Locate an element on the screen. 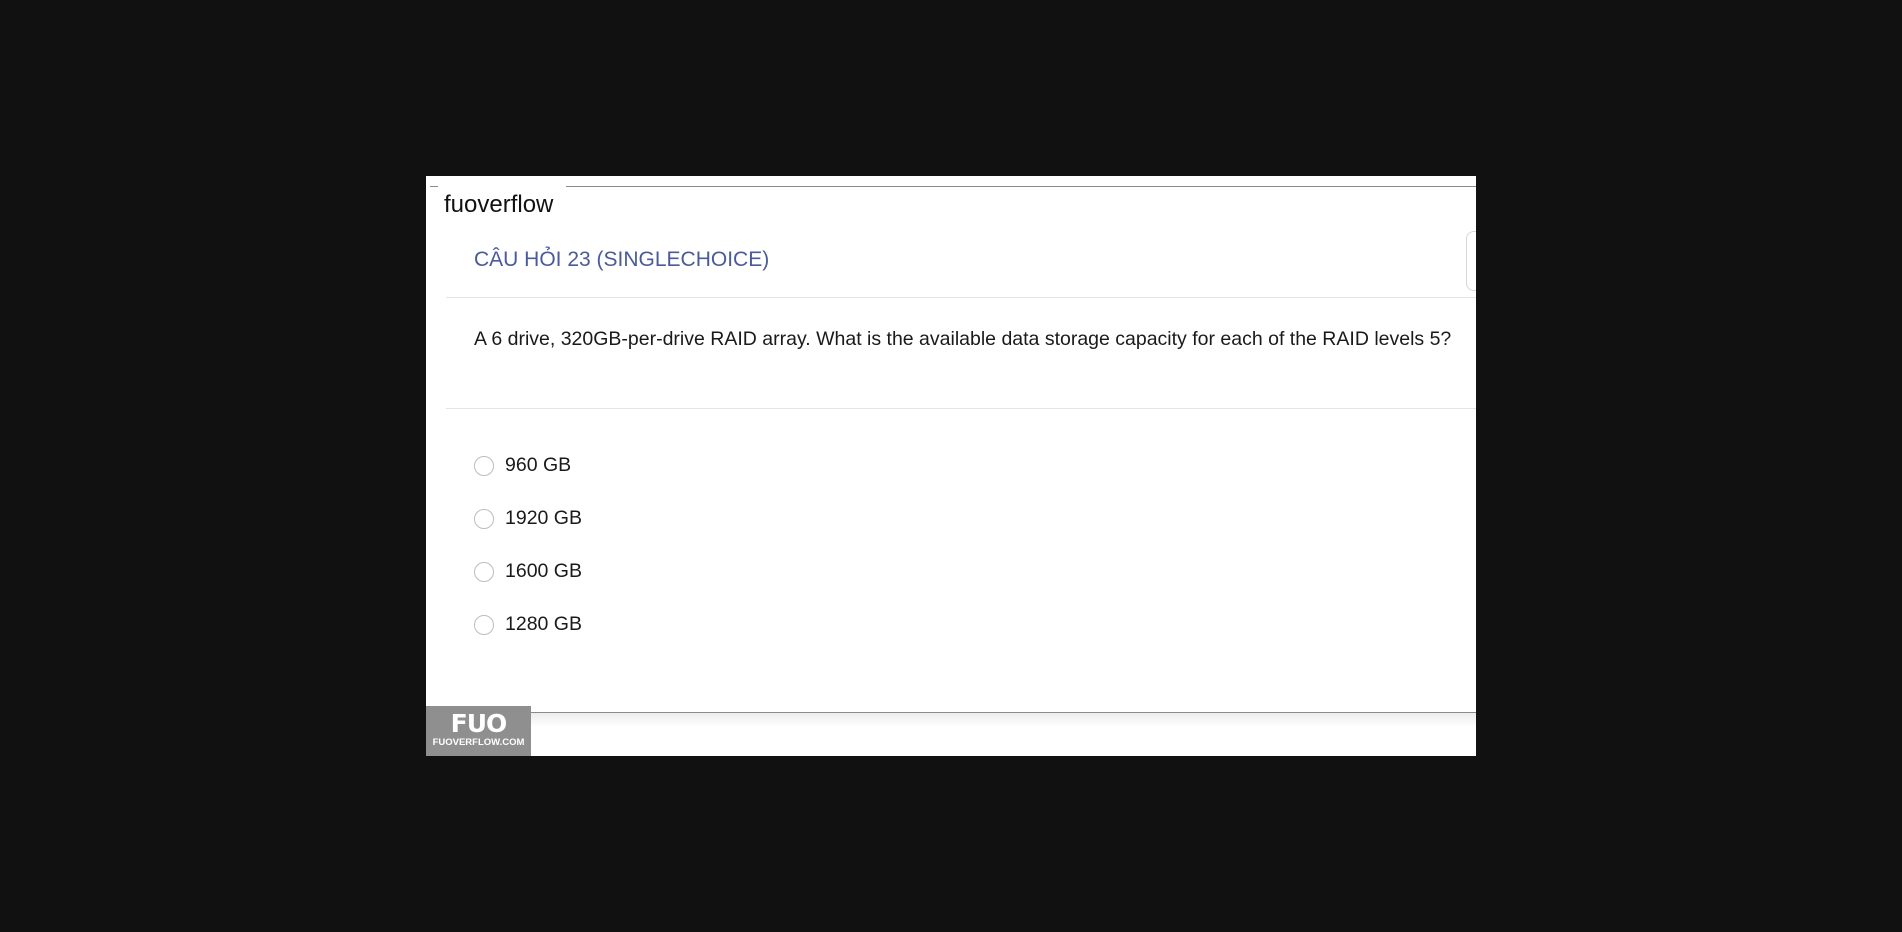  watermark-logo: FUO FUOVERFLOW.COM is located at coordinates (478, 731).